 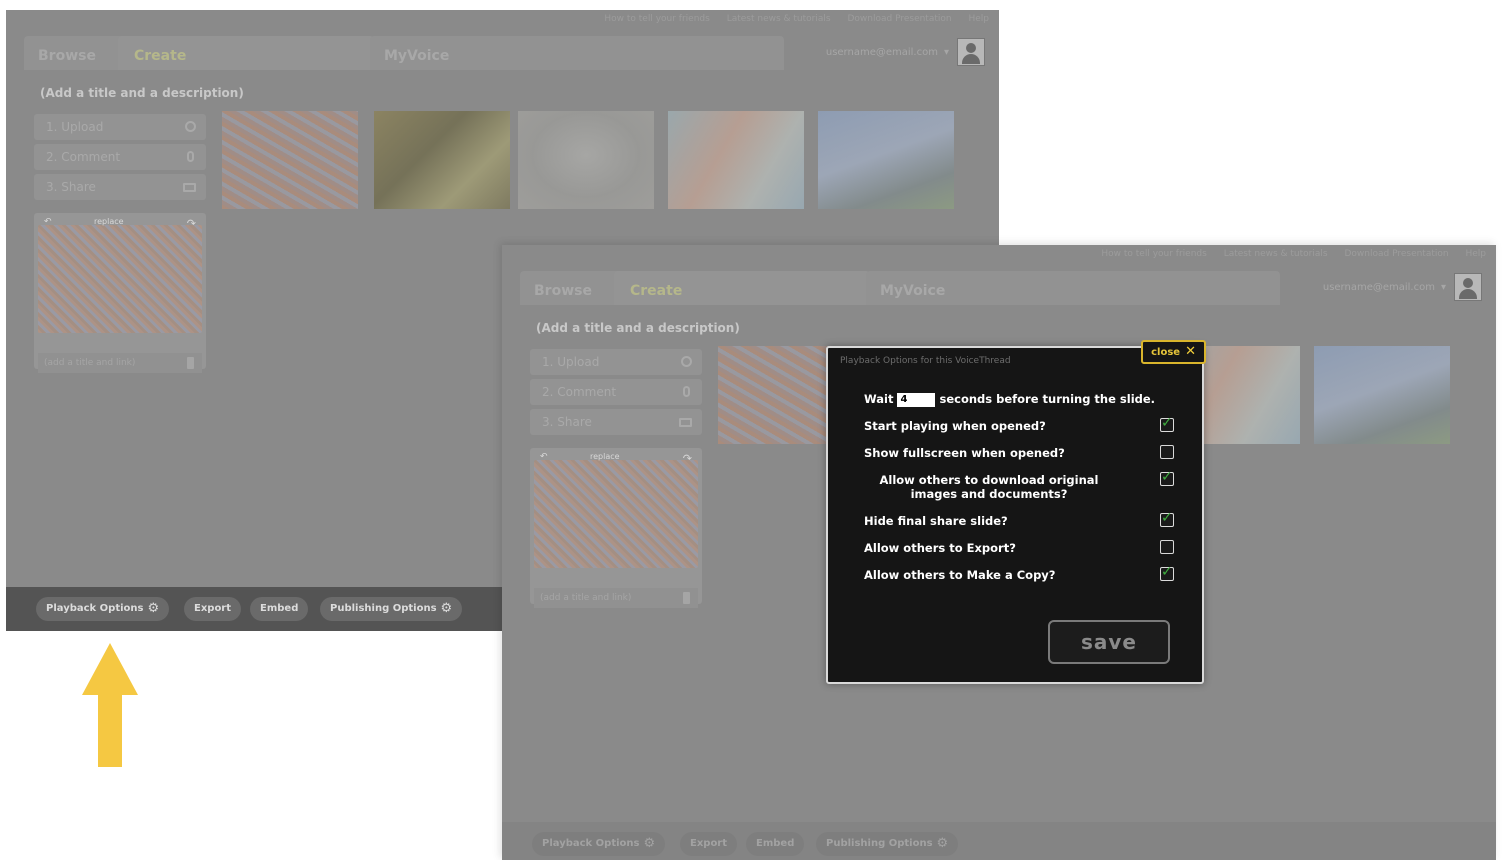 I want to click on close-button: close ✕, so click(x=1173, y=352).